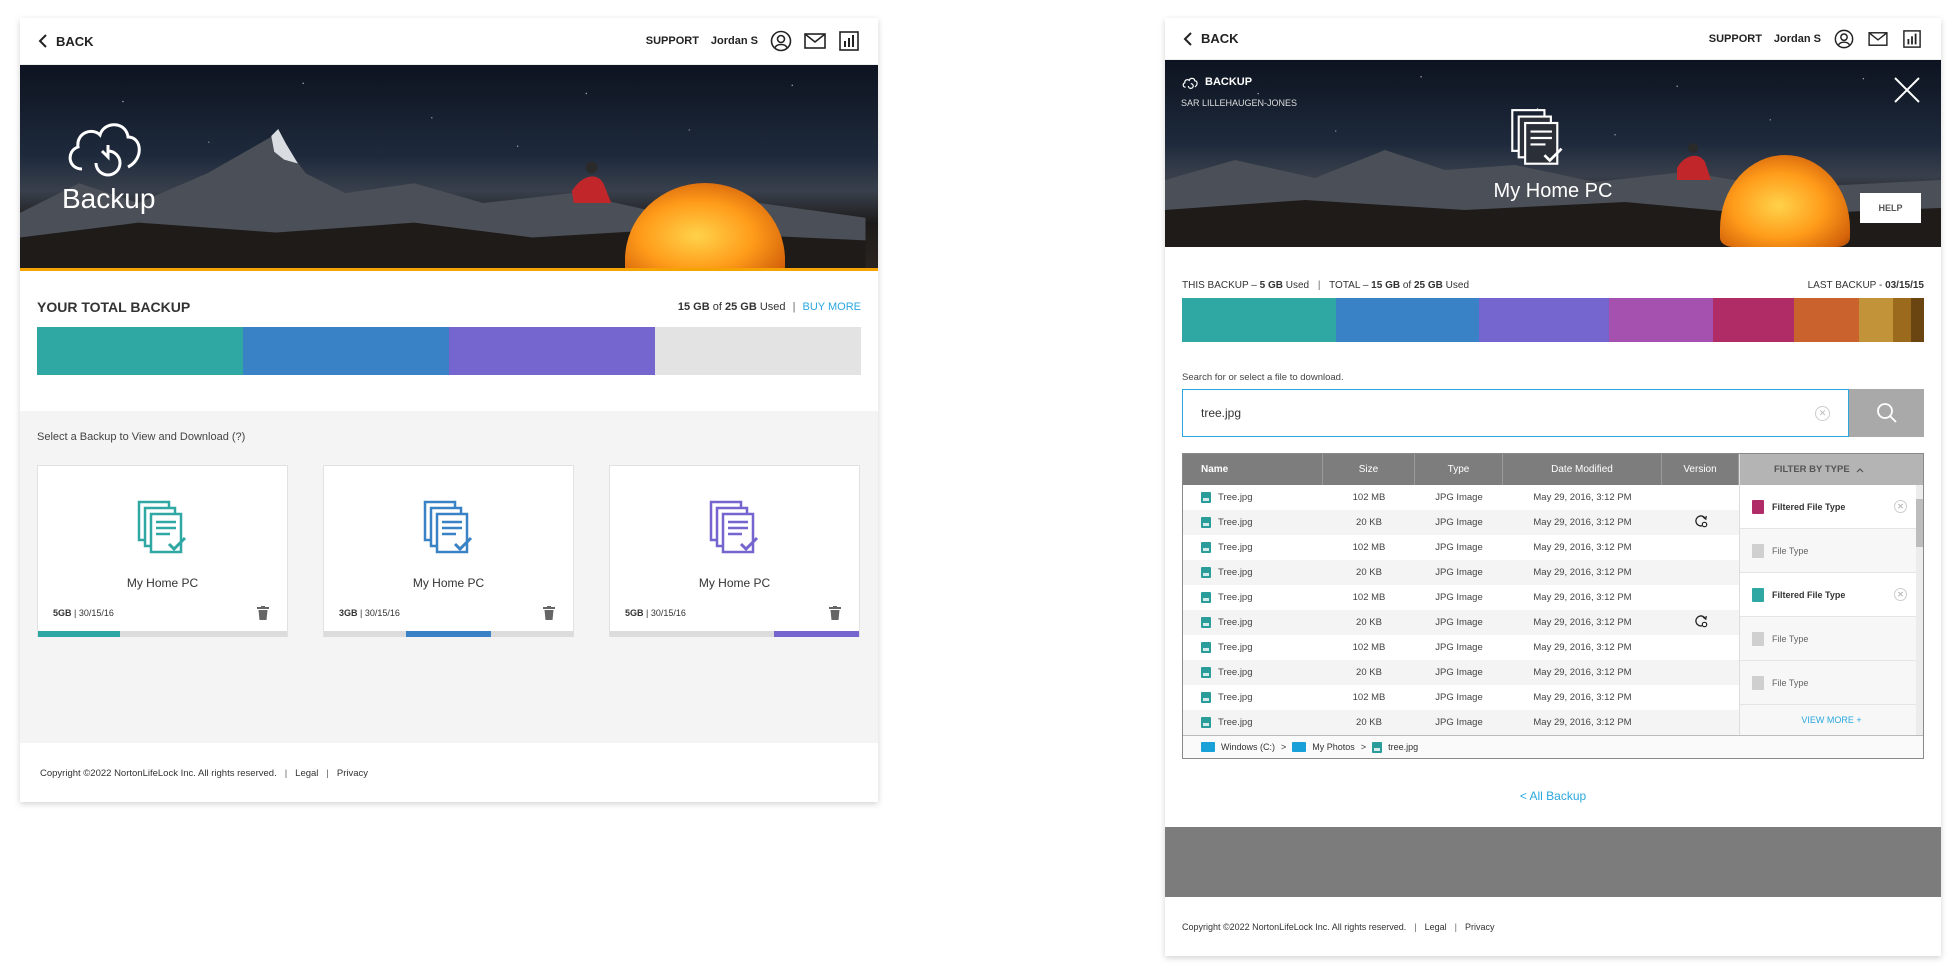 The width and height of the screenshot is (1960, 974). What do you see at coordinates (42, 41) in the screenshot?
I see `chevron-left-icon` at bounding box center [42, 41].